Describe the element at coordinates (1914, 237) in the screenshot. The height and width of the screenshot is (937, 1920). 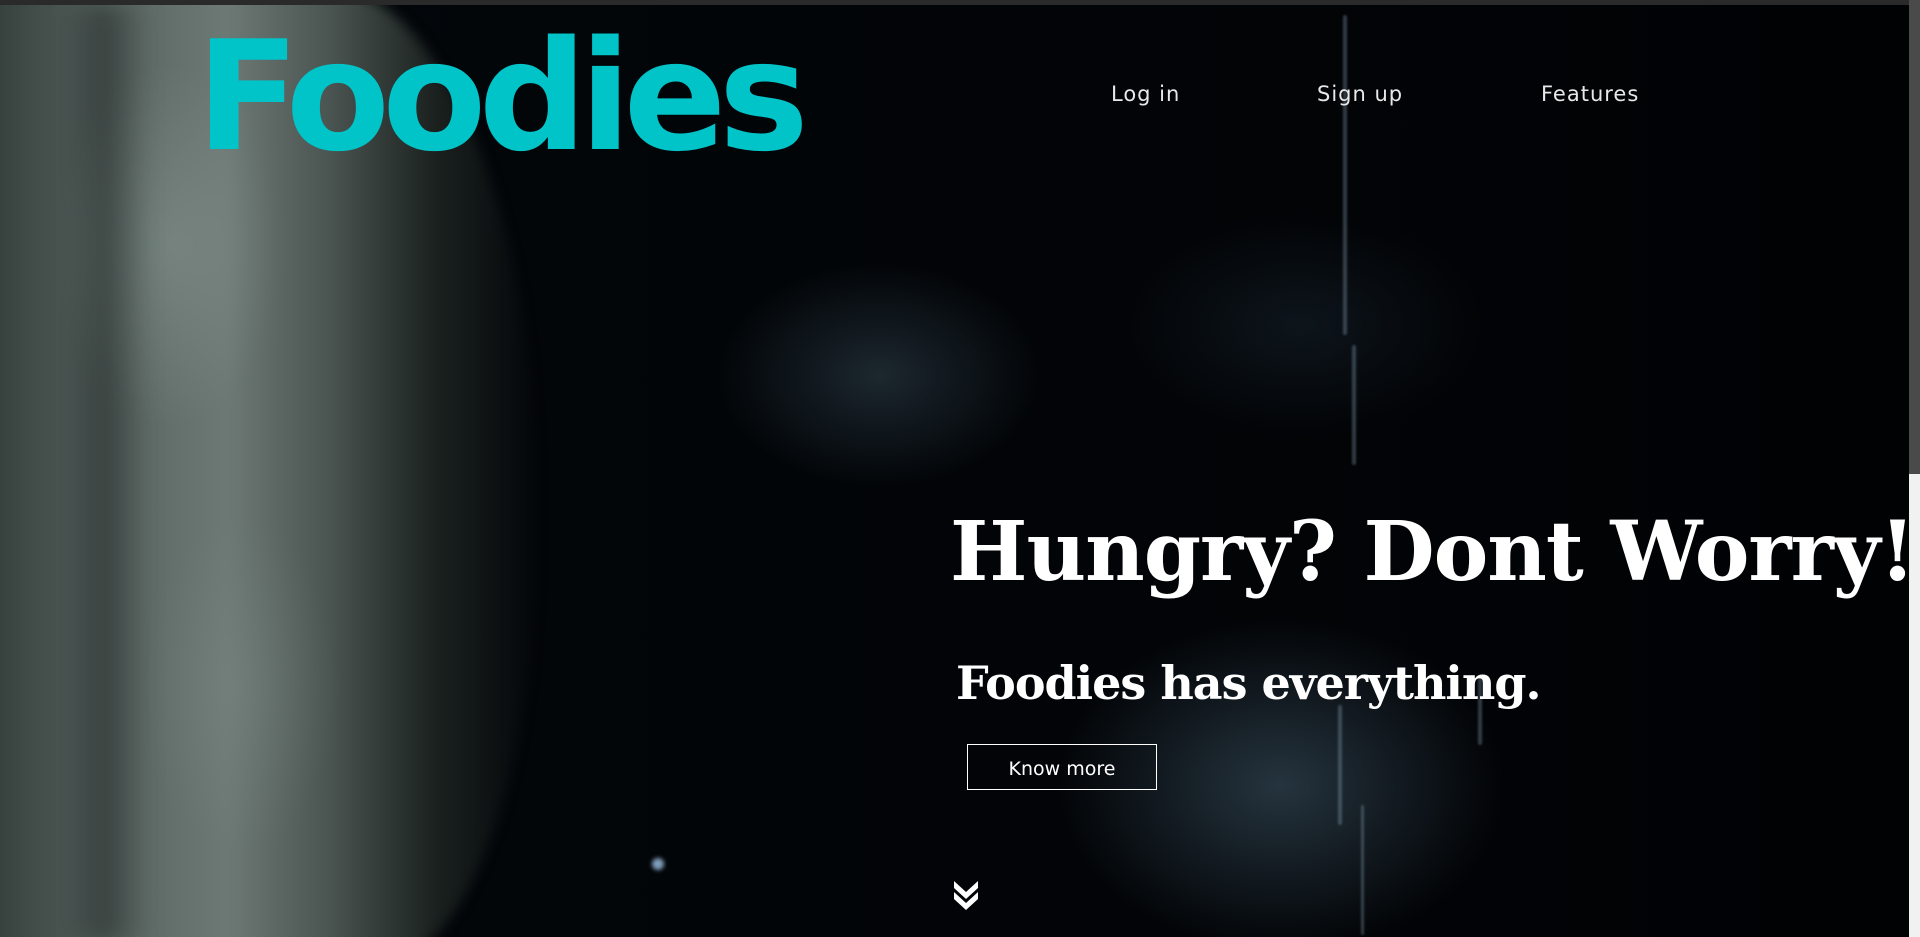
I see `scrollbar-thumb` at that location.